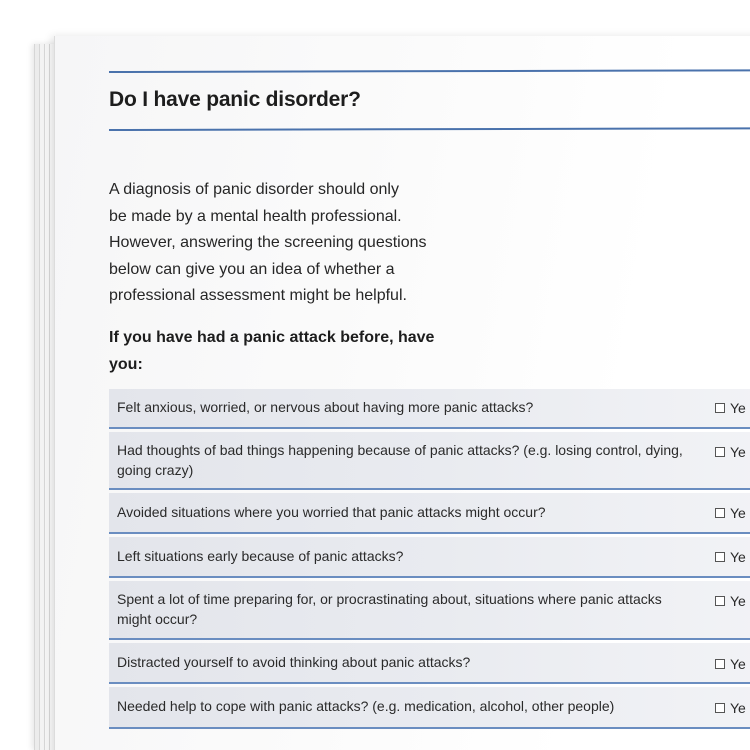 The image size is (750, 750). What do you see at coordinates (255, 216) in the screenshot?
I see `intro-line: be made by a mental health professional.` at bounding box center [255, 216].